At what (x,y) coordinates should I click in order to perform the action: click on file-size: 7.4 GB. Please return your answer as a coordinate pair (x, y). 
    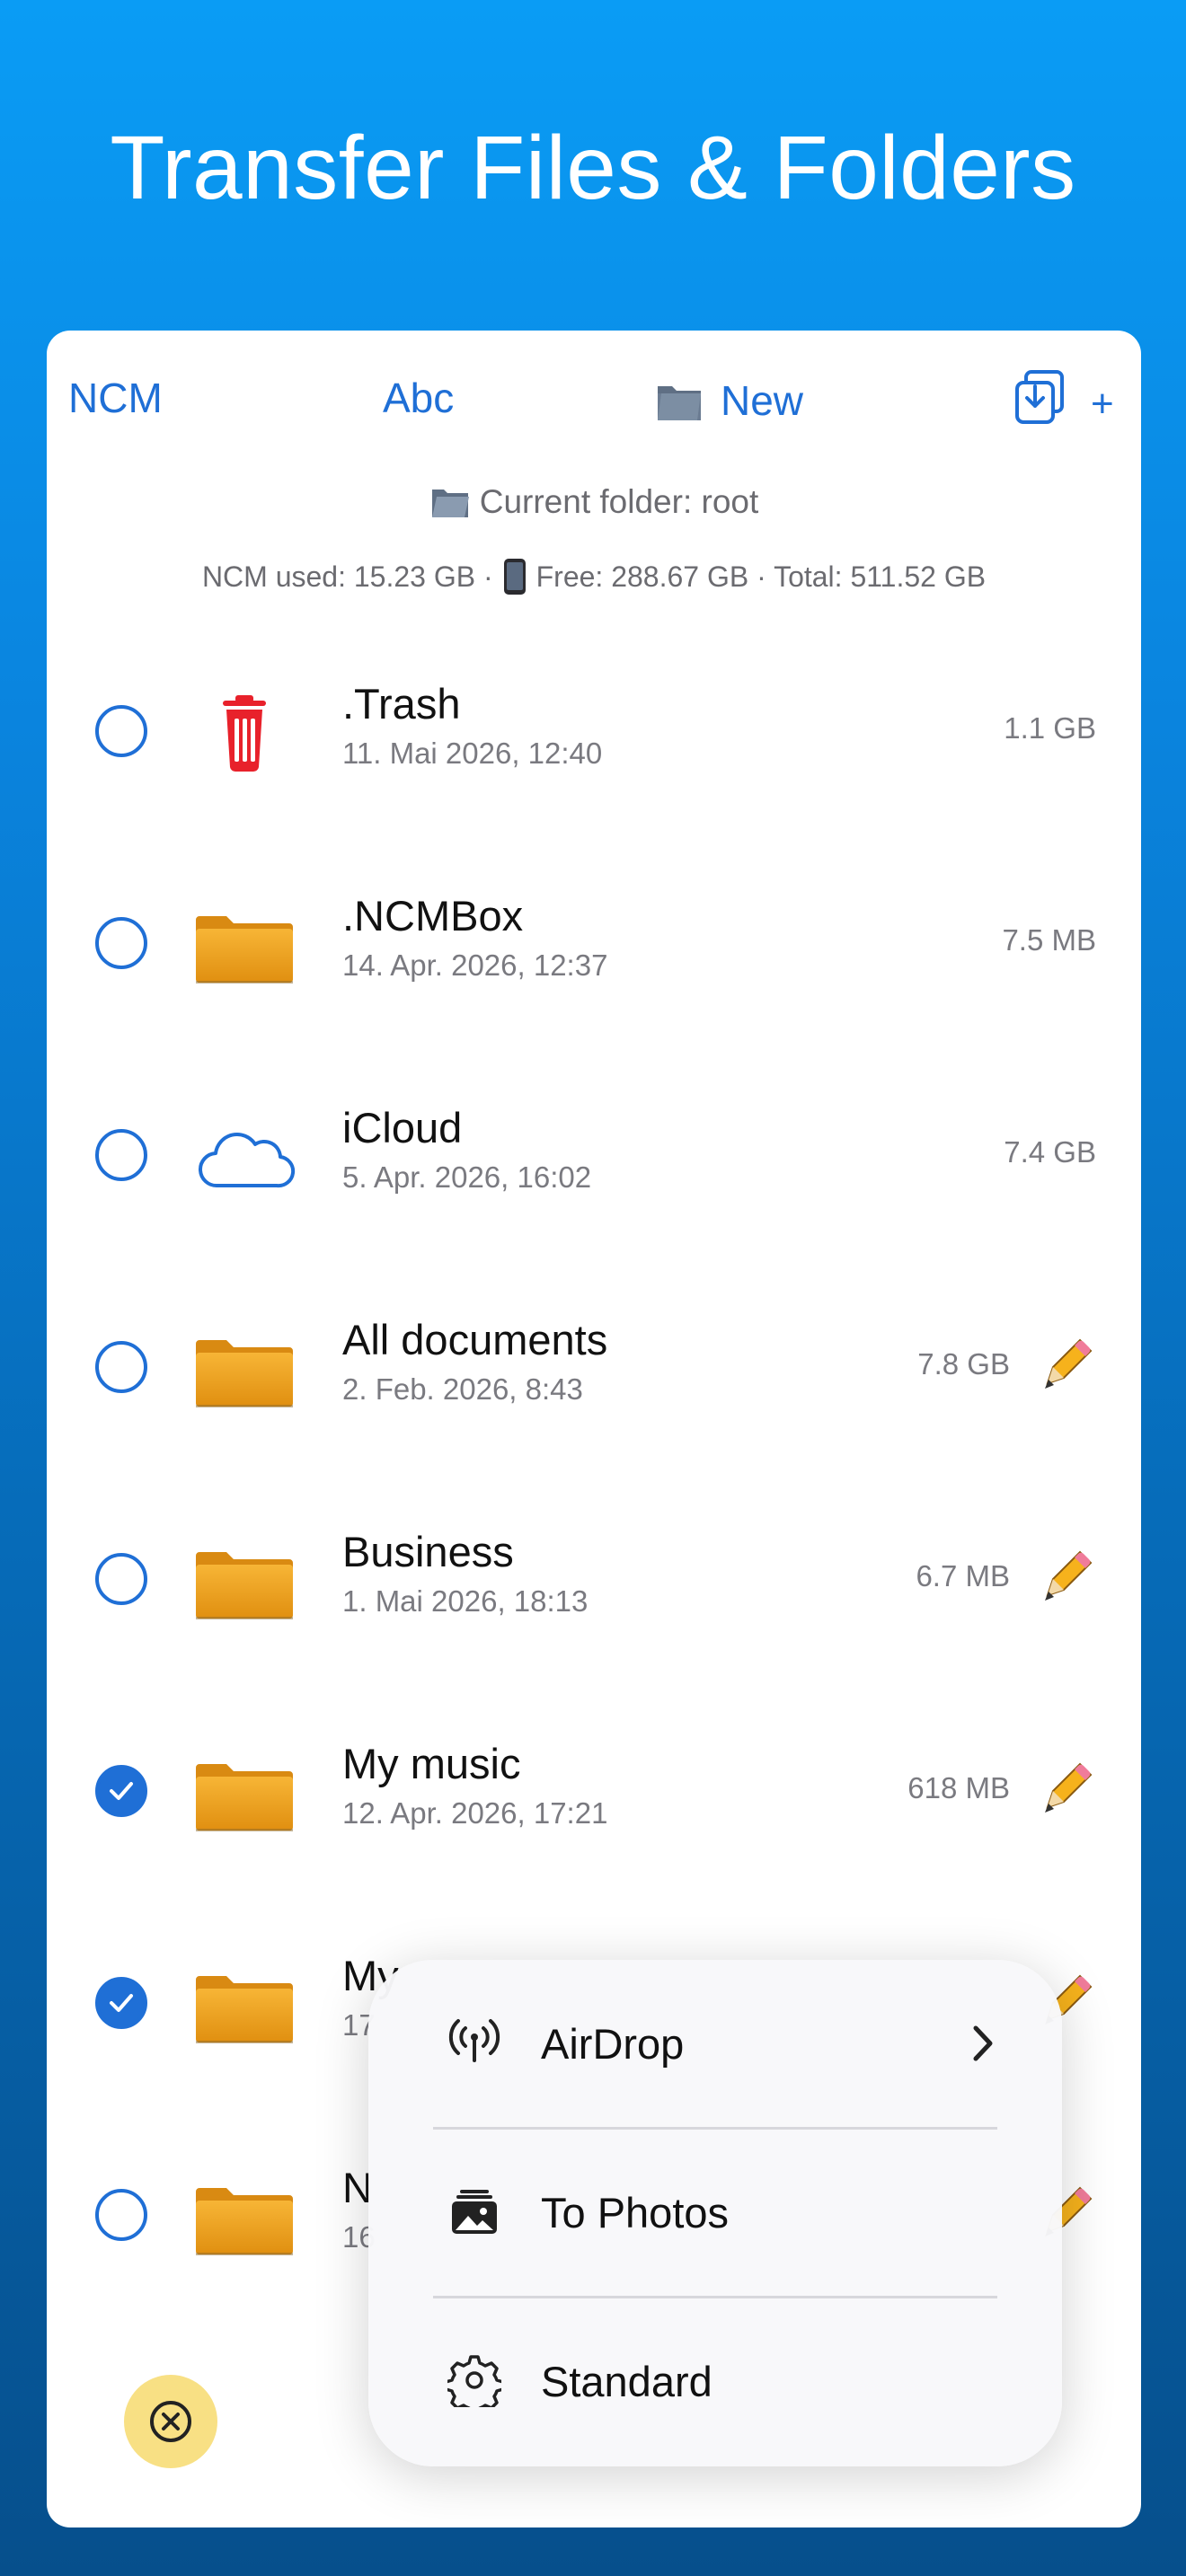
    Looking at the image, I should click on (1050, 1152).